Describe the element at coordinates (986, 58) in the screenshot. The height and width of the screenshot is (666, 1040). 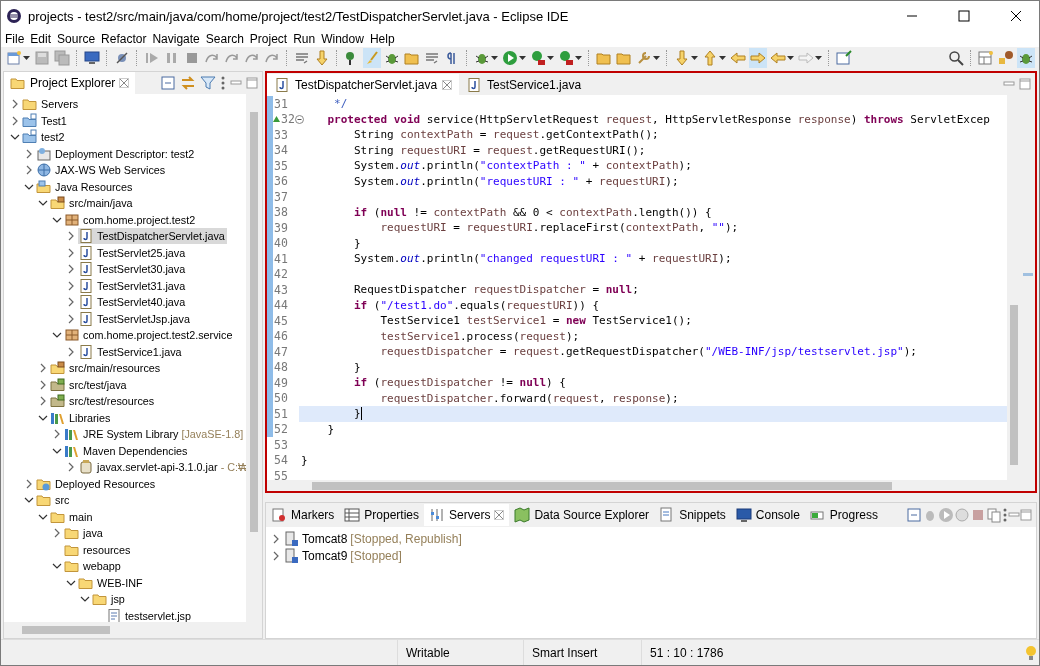
I see `perspective-button` at that location.